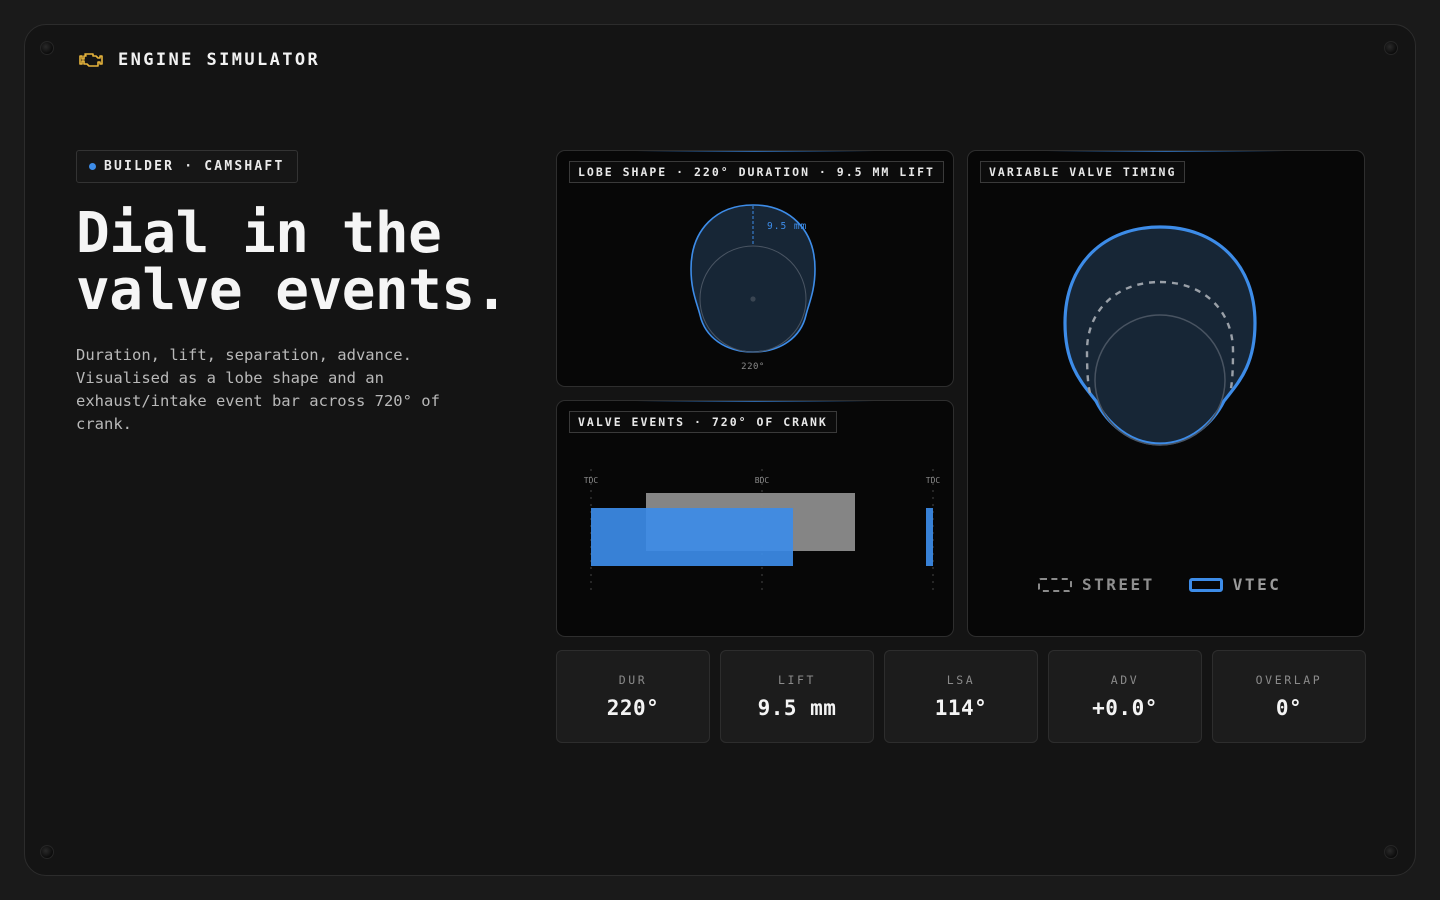 Image resolution: width=1440 pixels, height=900 pixels. Describe the element at coordinates (692, 537) in the screenshot. I see `intake-event-bar` at that location.